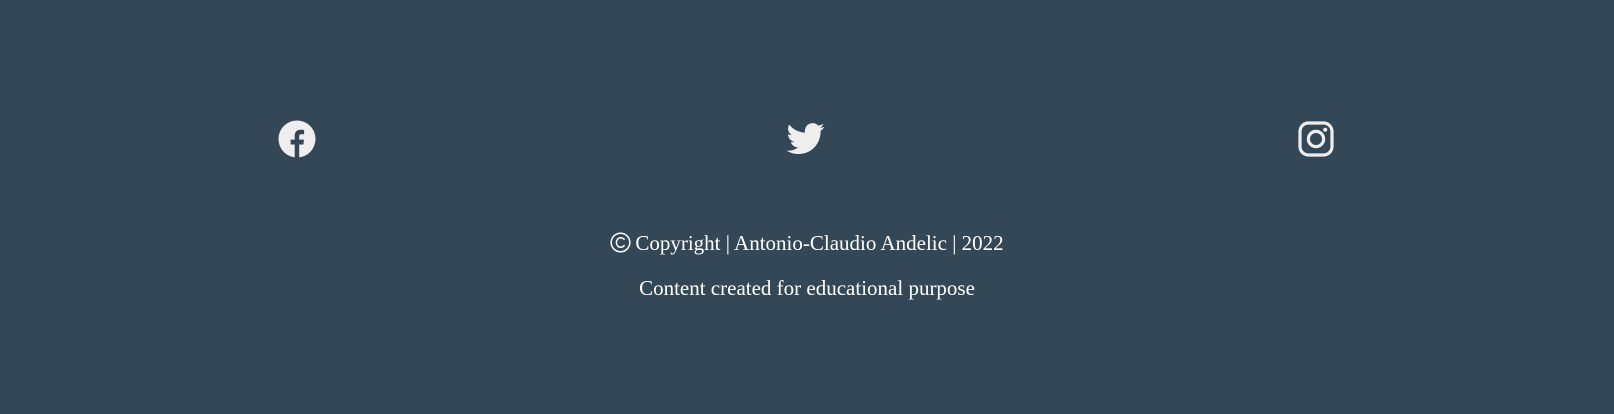  I want to click on twitter-icon, so click(806, 139).